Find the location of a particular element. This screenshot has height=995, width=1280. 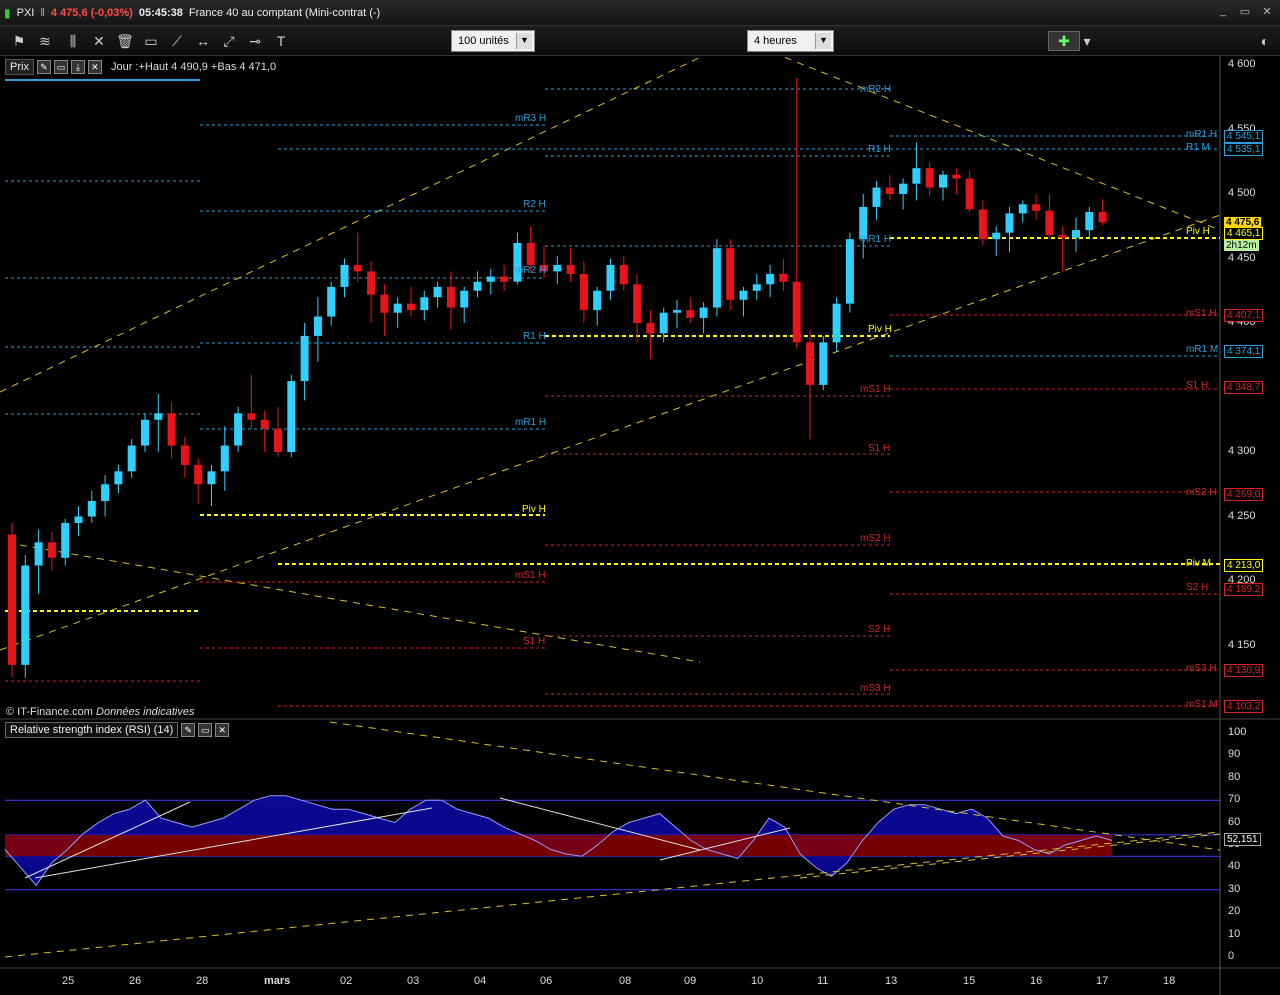

time-tick-label: 02 is located at coordinates (346, 981).